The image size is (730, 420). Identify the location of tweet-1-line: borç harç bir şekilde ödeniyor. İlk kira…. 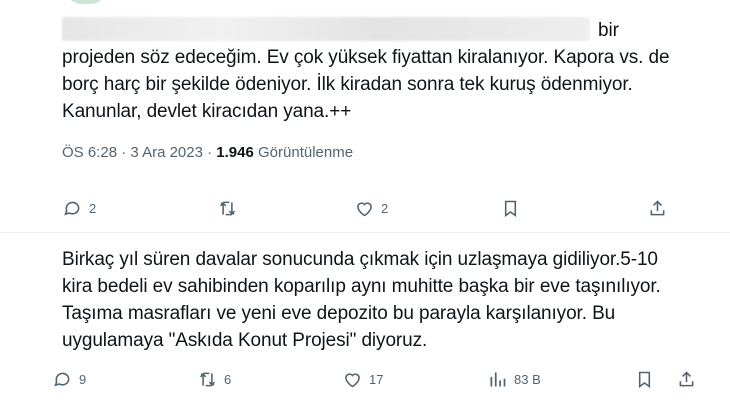
(347, 84).